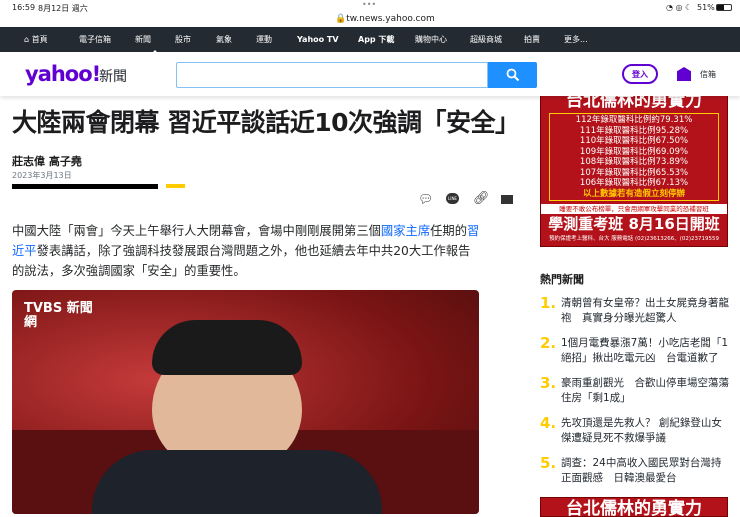 The height and width of the screenshot is (517, 740). Describe the element at coordinates (634, 141) in the screenshot. I see `ad-line: 110年錄取醫科比例67.50%` at that location.